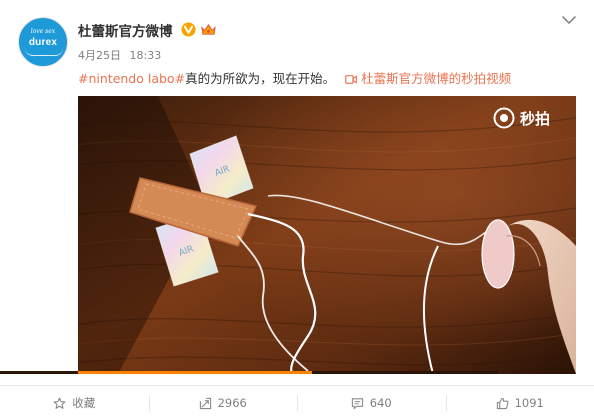 This screenshot has width=594, height=420. I want to click on video-source-link: 杜蕾斯官方微博的秒拍视频, so click(428, 78).